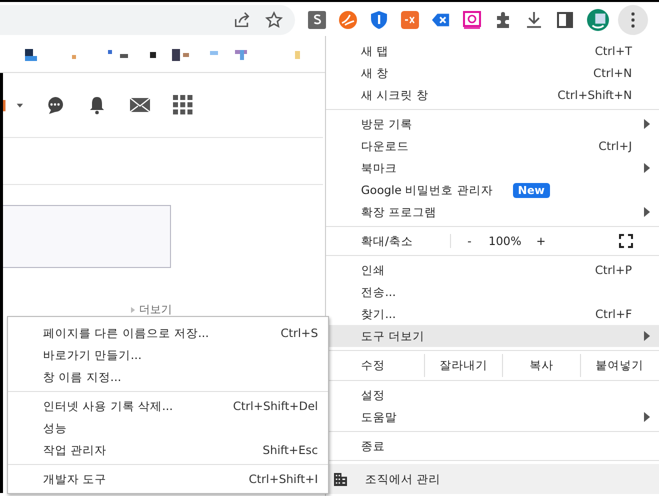  Describe the element at coordinates (183, 105) in the screenshot. I see `apps-grid-icon` at that location.